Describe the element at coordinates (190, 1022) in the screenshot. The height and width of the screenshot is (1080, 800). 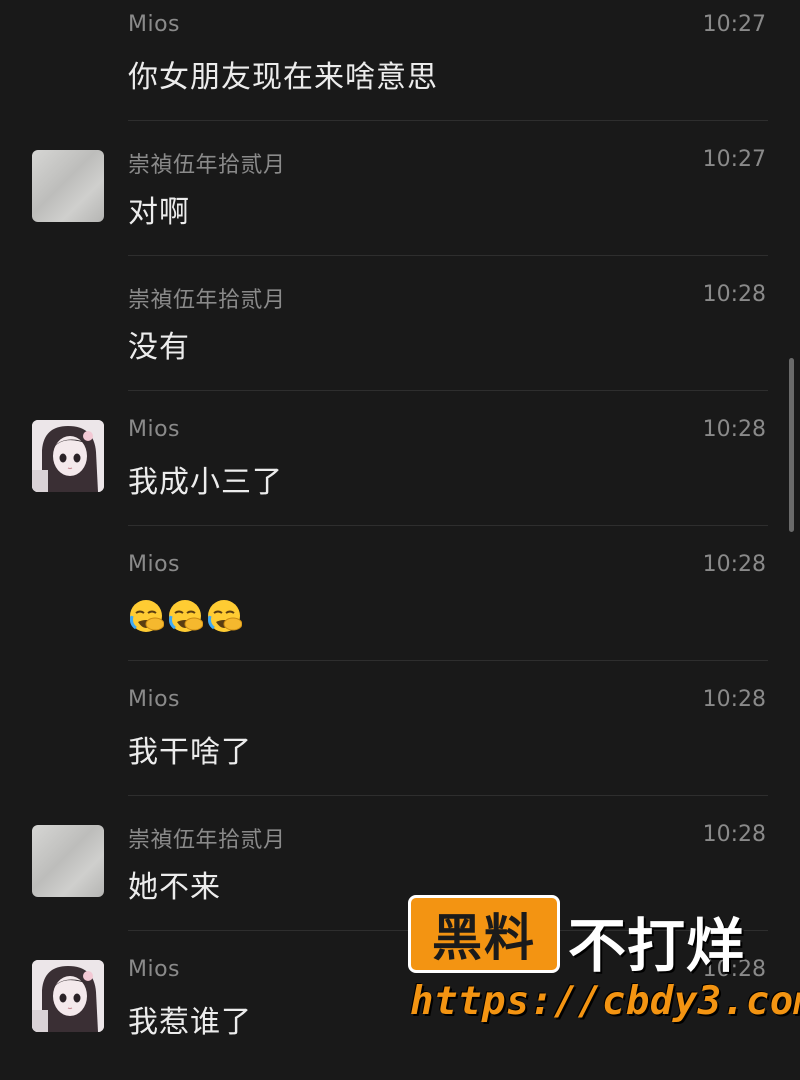
I see `message-text: 我惹谁了` at that location.